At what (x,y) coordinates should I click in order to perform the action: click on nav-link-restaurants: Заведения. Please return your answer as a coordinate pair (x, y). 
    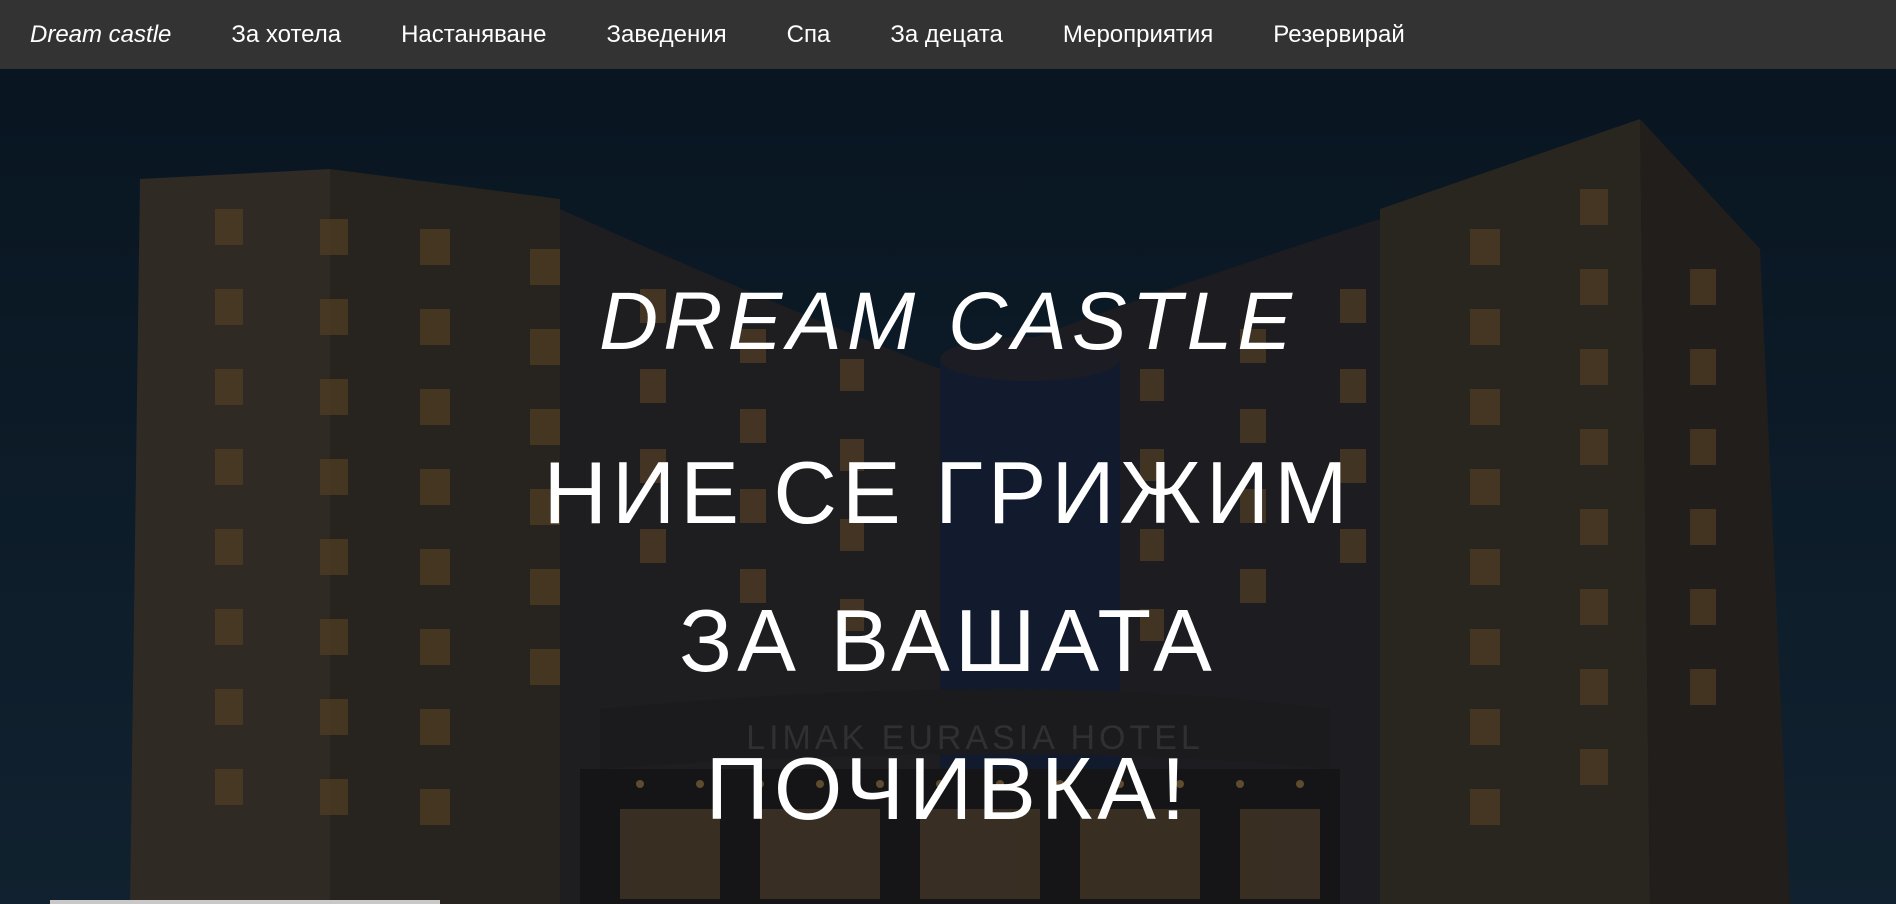
    Looking at the image, I should click on (667, 35).